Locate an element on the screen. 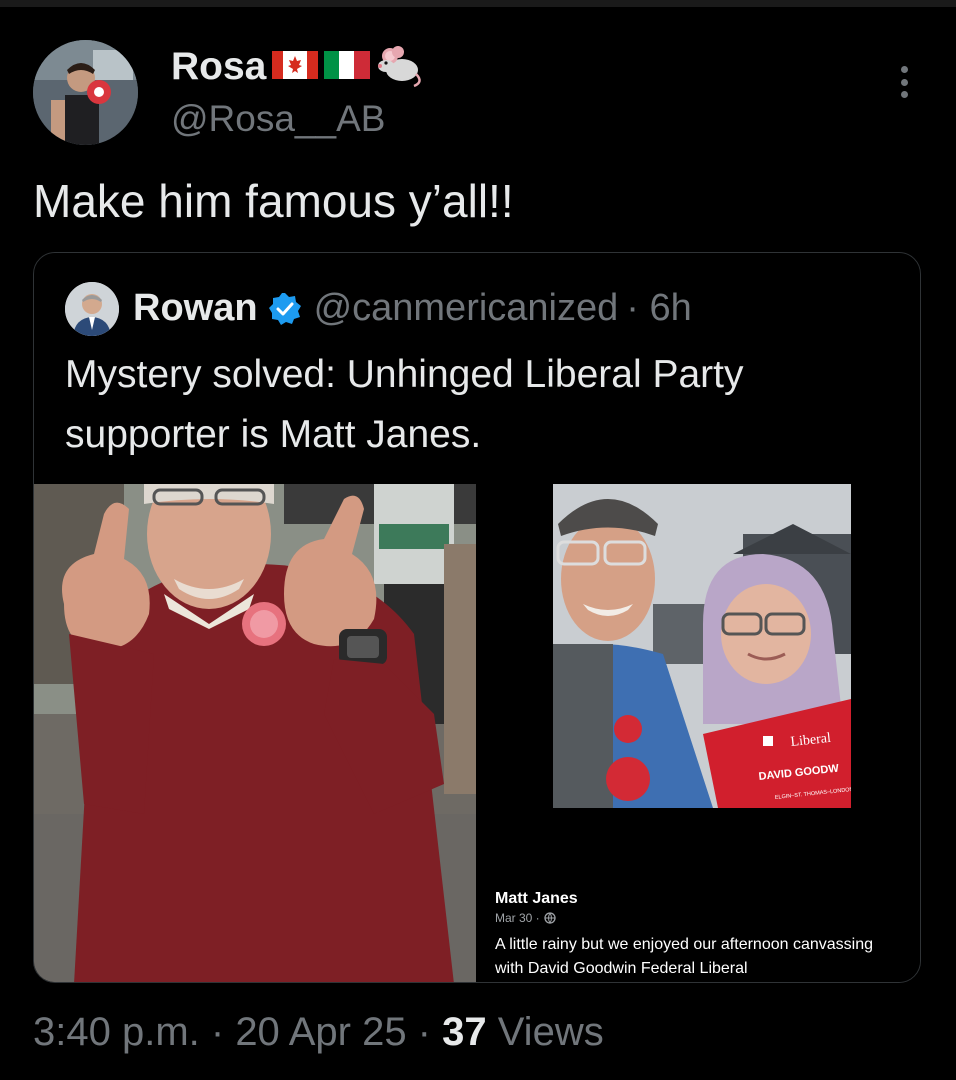 This screenshot has width=956, height=1080. author-handle: @Rosa__AB is located at coordinates (278, 119).